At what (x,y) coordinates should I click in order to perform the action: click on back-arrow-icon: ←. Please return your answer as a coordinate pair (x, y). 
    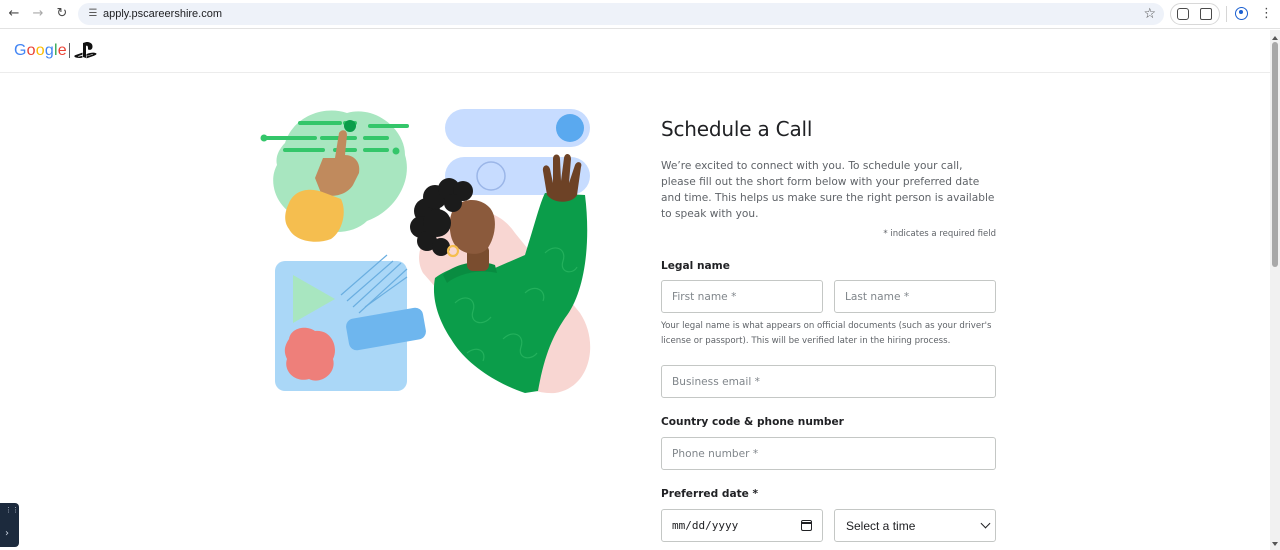
    Looking at the image, I should click on (14, 14).